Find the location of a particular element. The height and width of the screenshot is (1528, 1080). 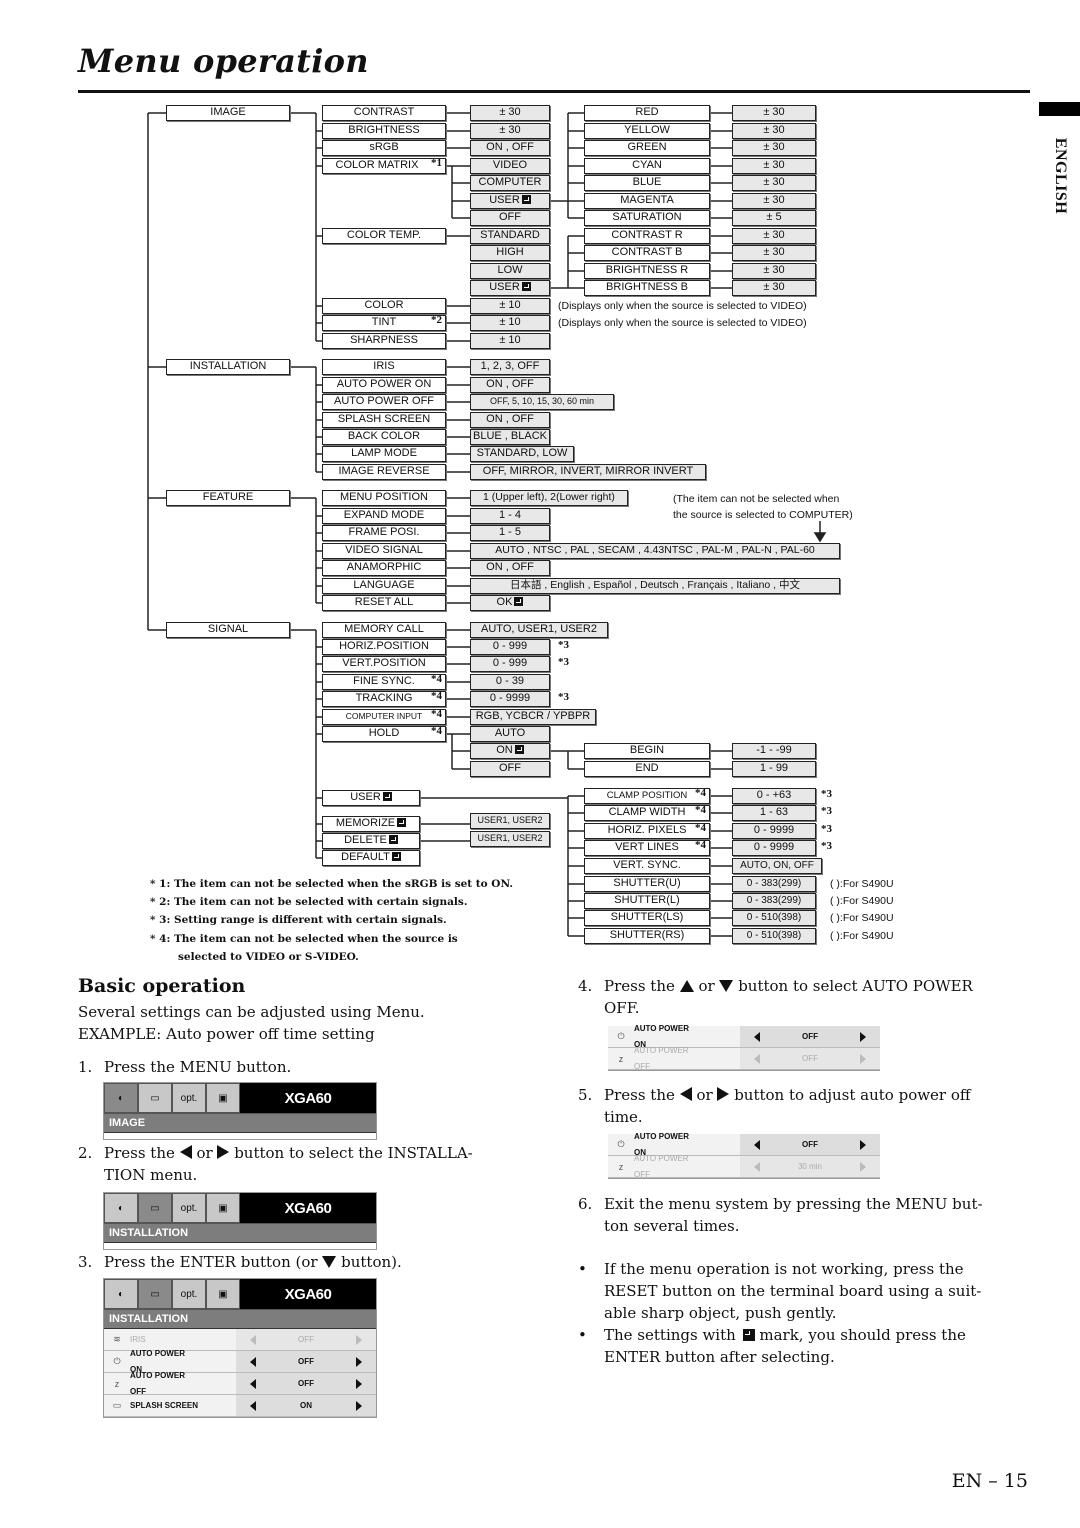

feature-item: EXPAND MODE is located at coordinates (384, 516).